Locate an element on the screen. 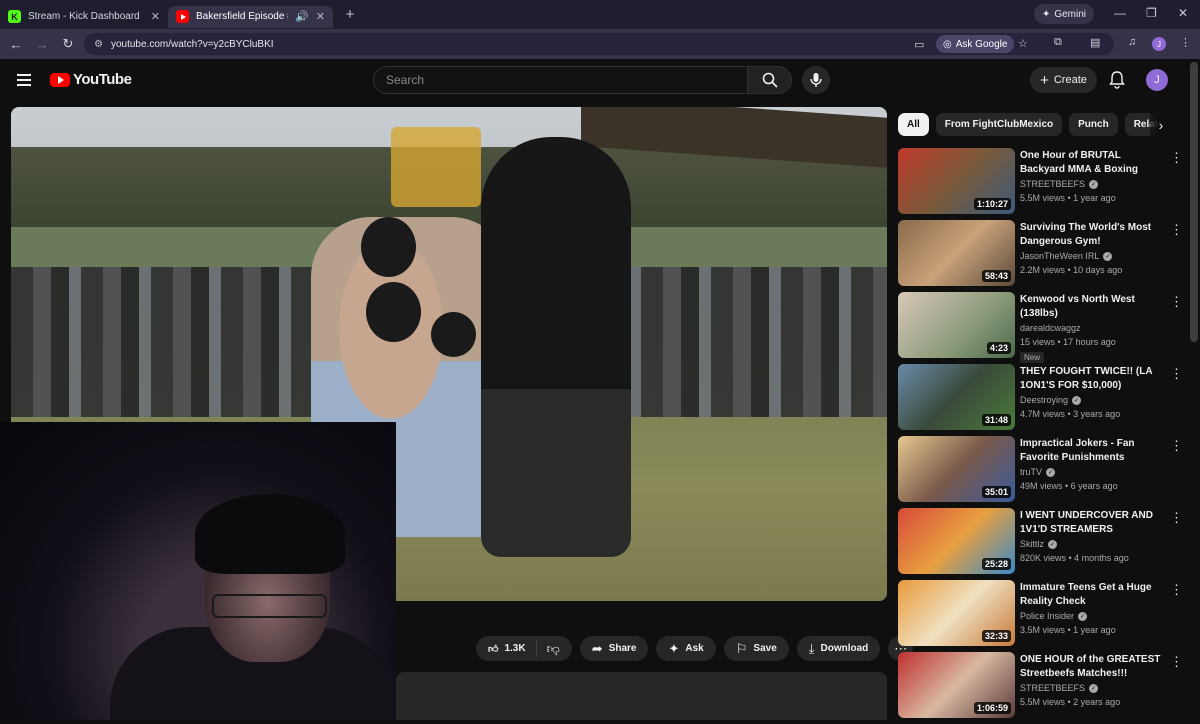 This screenshot has width=1200, height=724. browser-menu-icon: ⋮ is located at coordinates (1185, 42).